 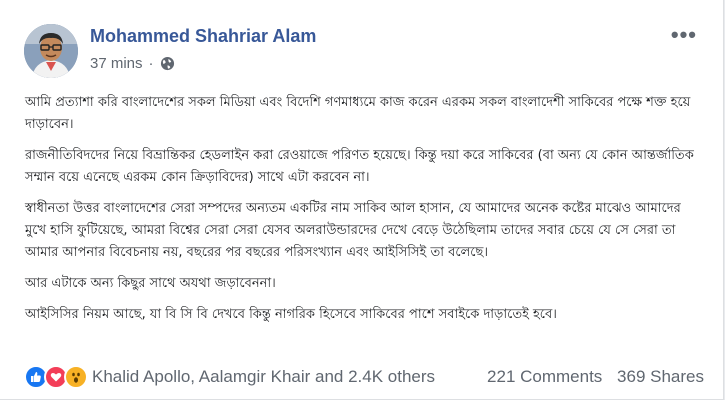 I want to click on wow-icon, so click(x=76, y=377).